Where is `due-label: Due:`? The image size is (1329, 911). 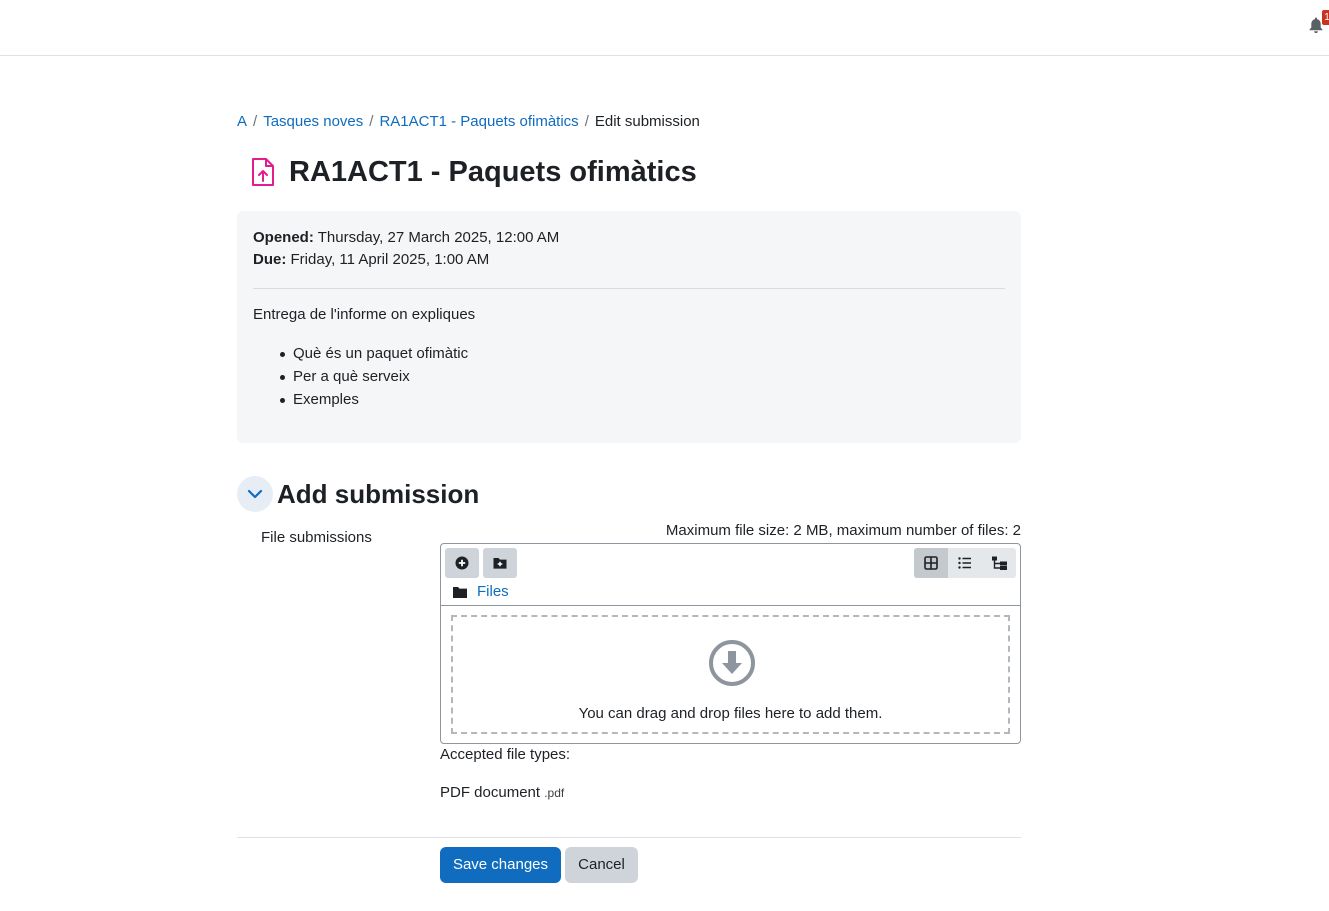 due-label: Due: is located at coordinates (270, 259).